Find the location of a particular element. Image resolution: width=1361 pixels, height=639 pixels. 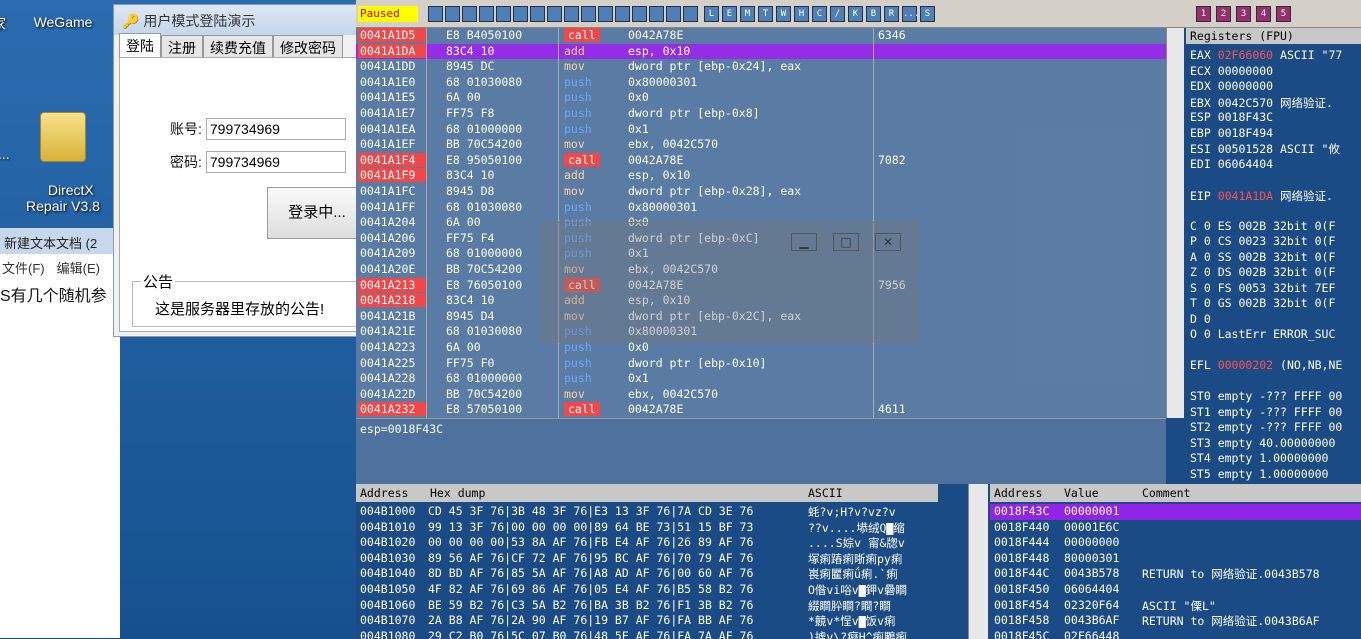

maximize-icon: □ is located at coordinates (846, 242).